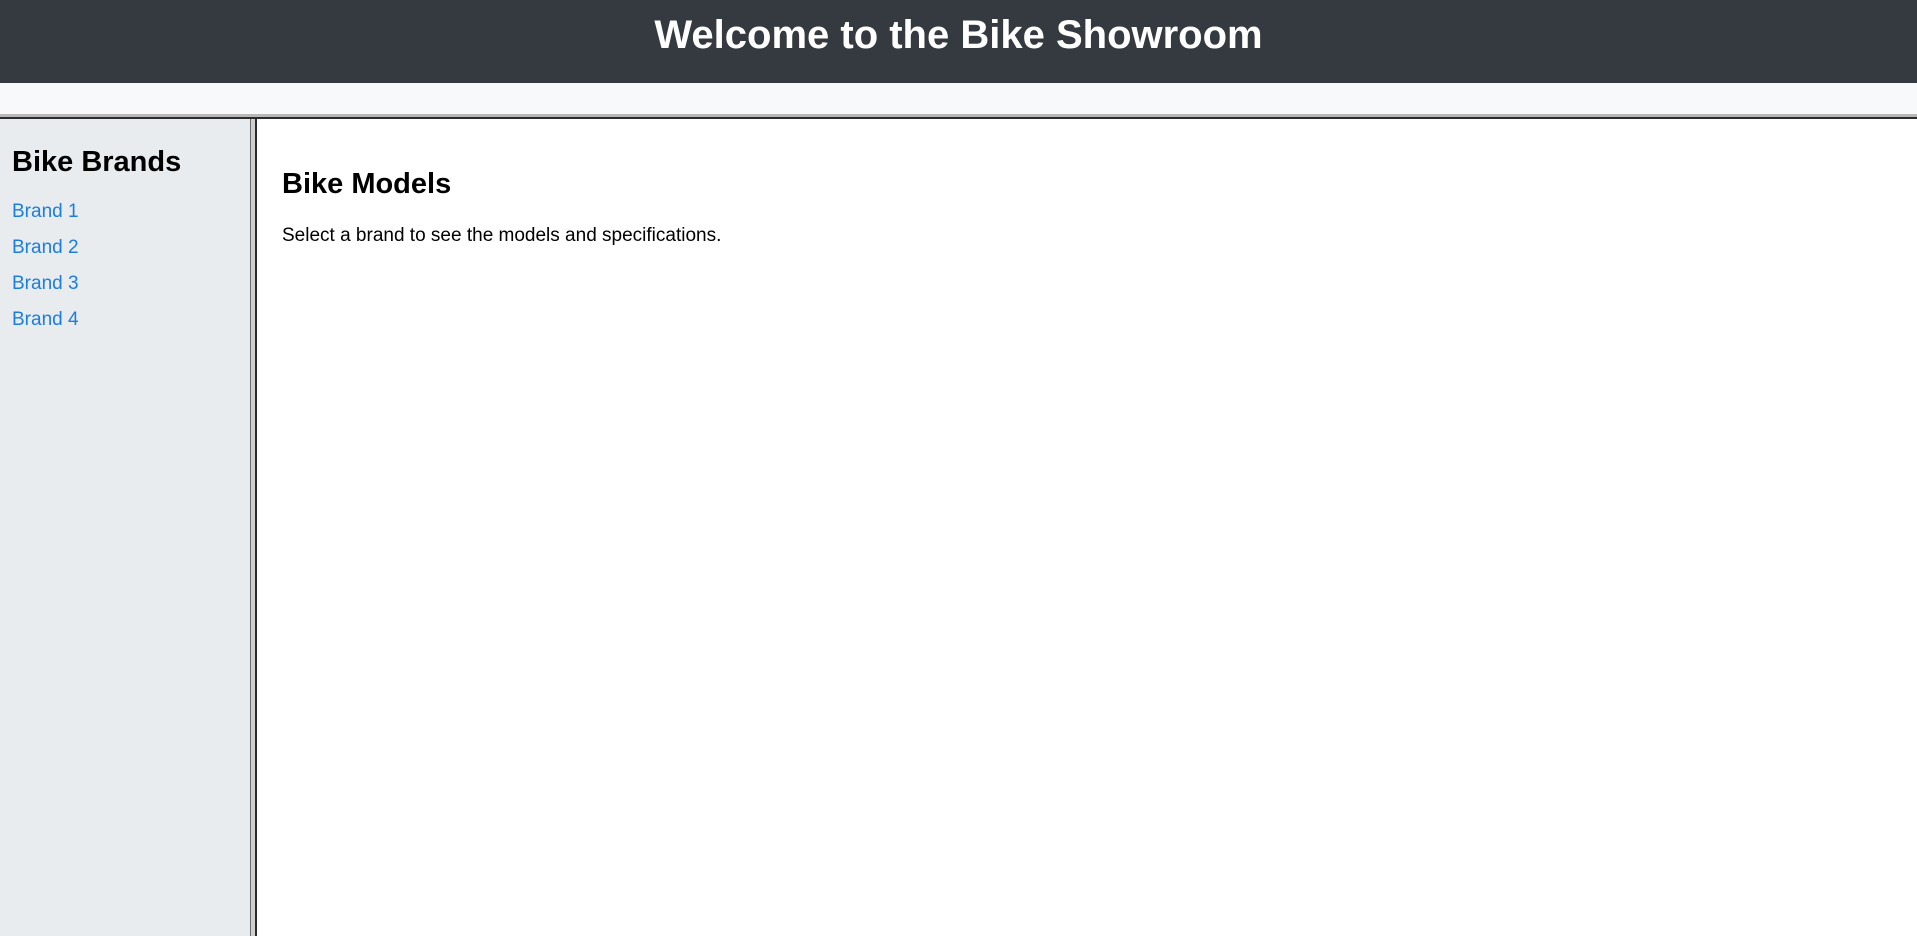 The width and height of the screenshot is (1917, 936). I want to click on brand-link-3: Brand 3, so click(45, 283).